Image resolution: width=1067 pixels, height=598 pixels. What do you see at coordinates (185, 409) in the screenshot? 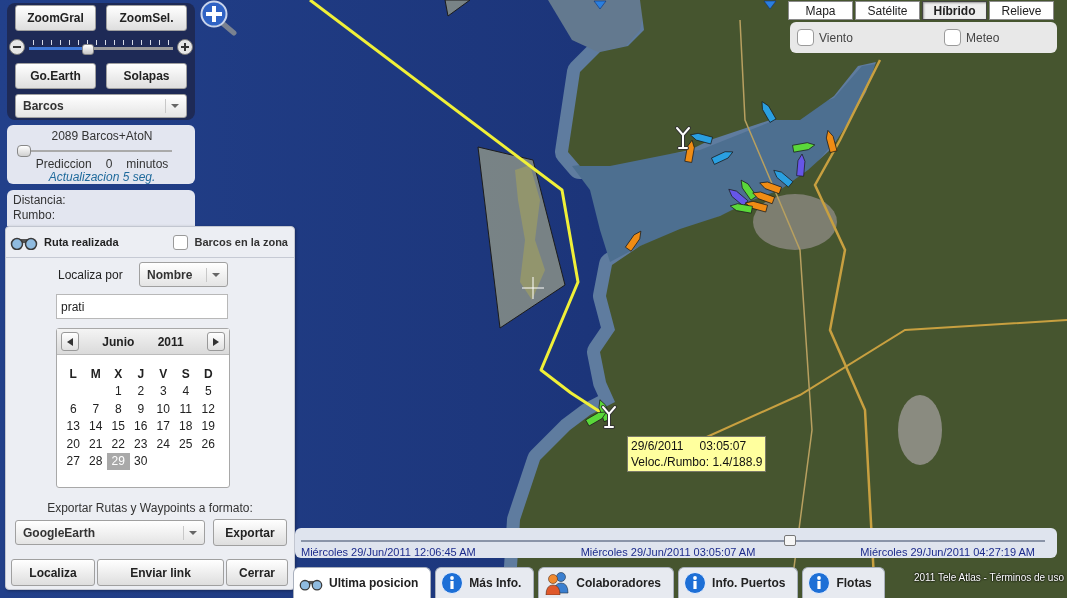
I see `calendar-day: 11` at bounding box center [185, 409].